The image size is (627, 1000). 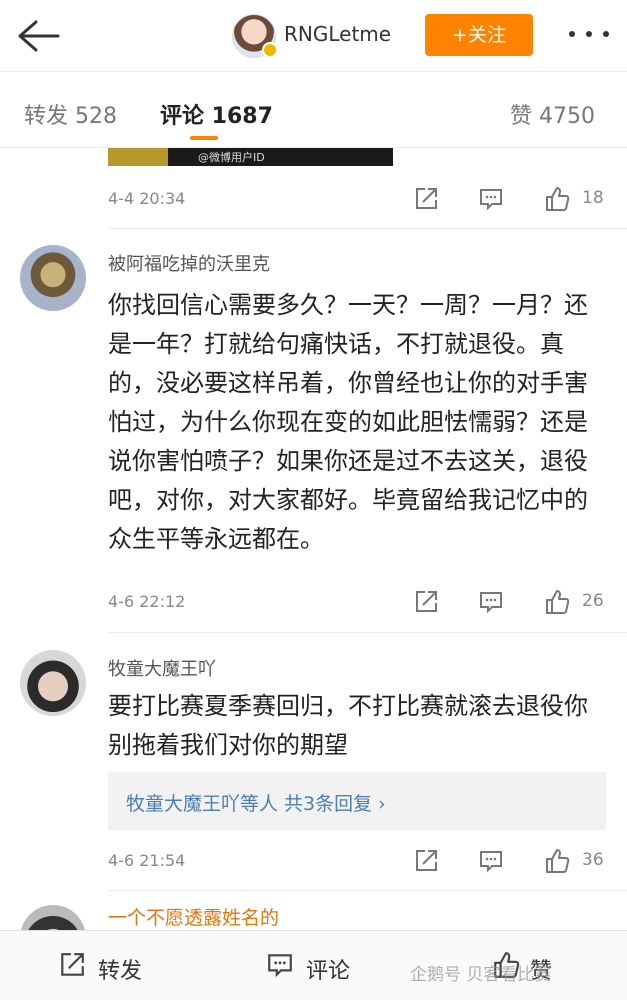 What do you see at coordinates (189, 263) in the screenshot?
I see `commenter-name: 被阿福吃掉的沃里克` at bounding box center [189, 263].